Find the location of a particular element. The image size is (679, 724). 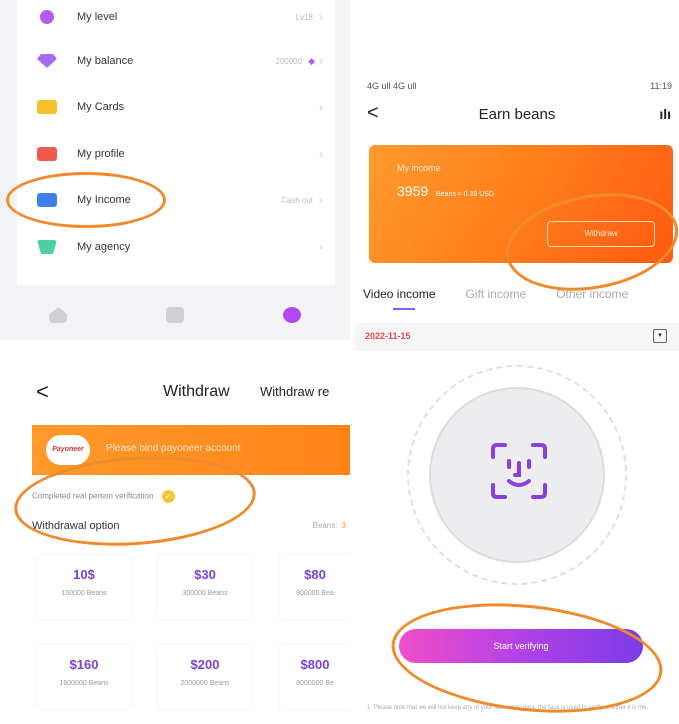

date-row: 2022-11-15 ▾ is located at coordinates (517, 337).